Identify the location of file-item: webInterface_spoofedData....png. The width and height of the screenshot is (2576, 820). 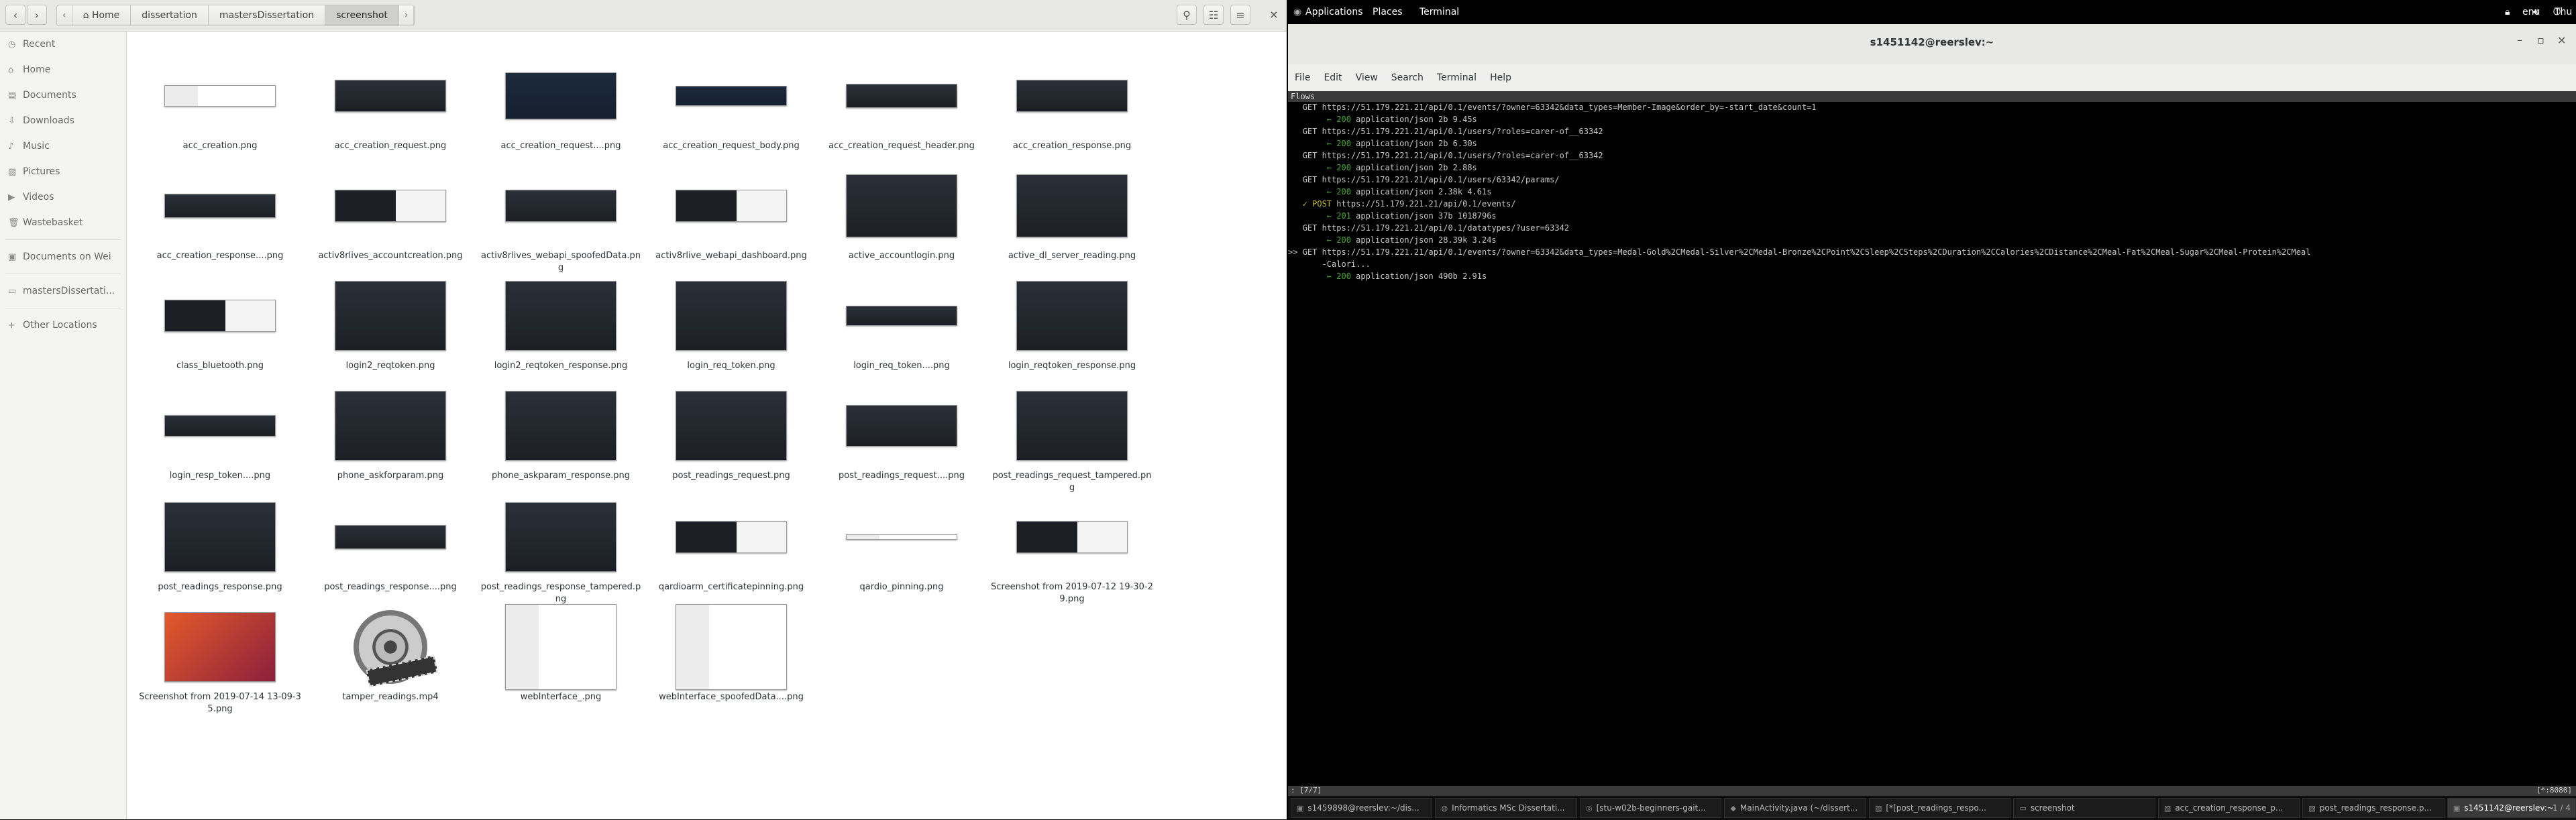
(731, 653).